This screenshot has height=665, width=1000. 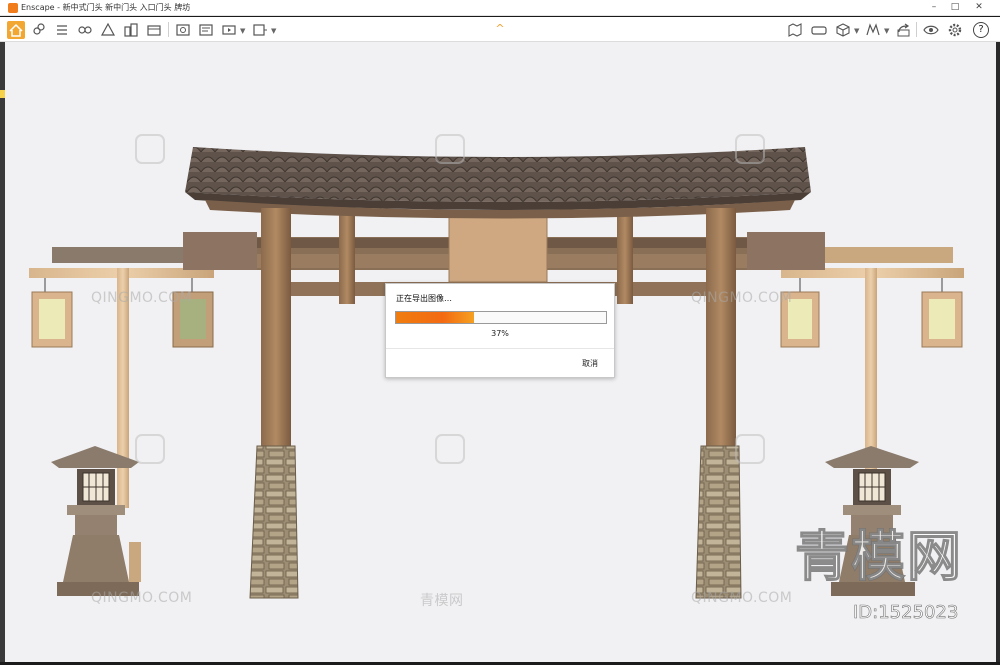 I want to click on window-title: Enscape - 新中式门头 新中门头 入口门头 牌坊, so click(x=106, y=7).